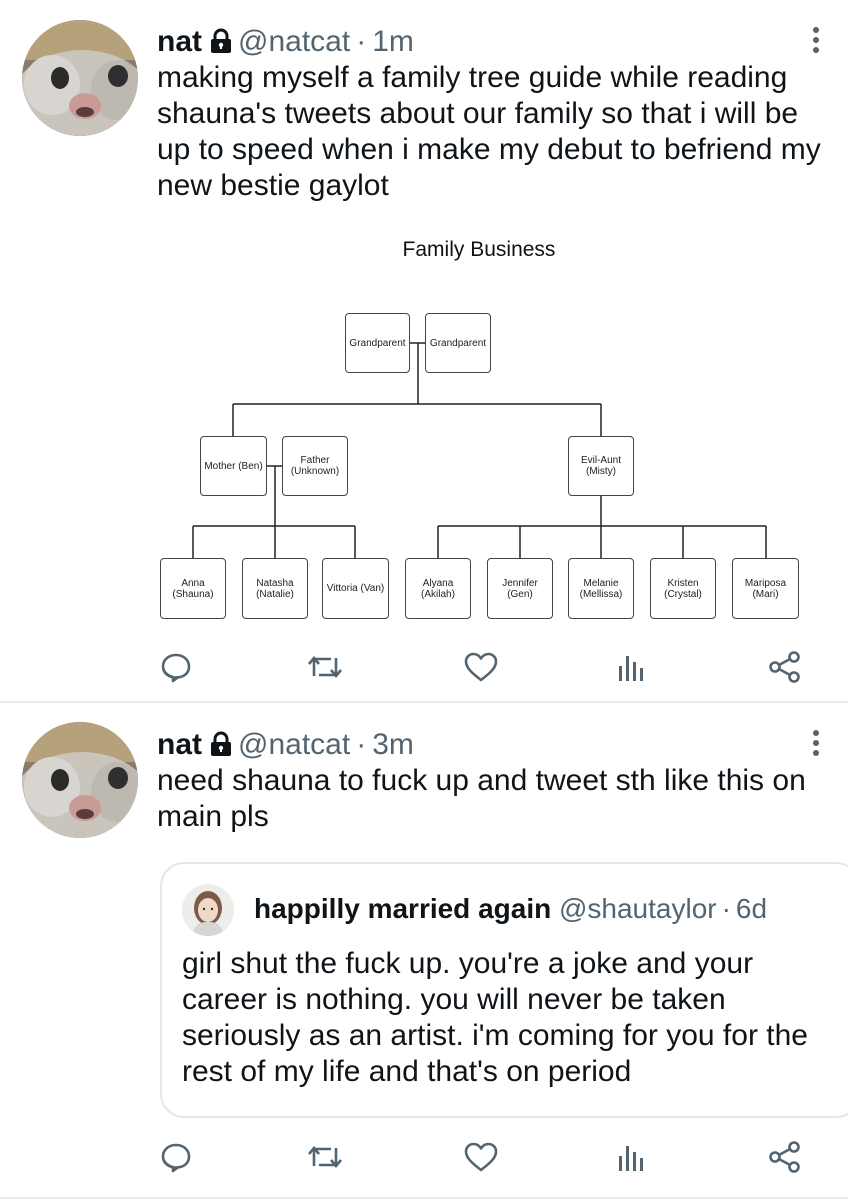  Describe the element at coordinates (601, 466) in the screenshot. I see `node-evil-aunt: Evil-Aunt (Misty)` at that location.